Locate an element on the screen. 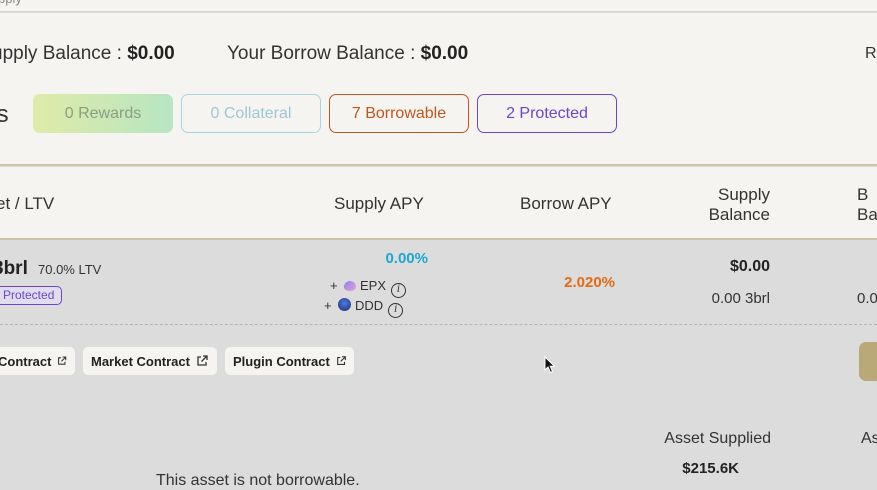 The width and height of the screenshot is (877, 490). header-right-cut: R is located at coordinates (871, 53).